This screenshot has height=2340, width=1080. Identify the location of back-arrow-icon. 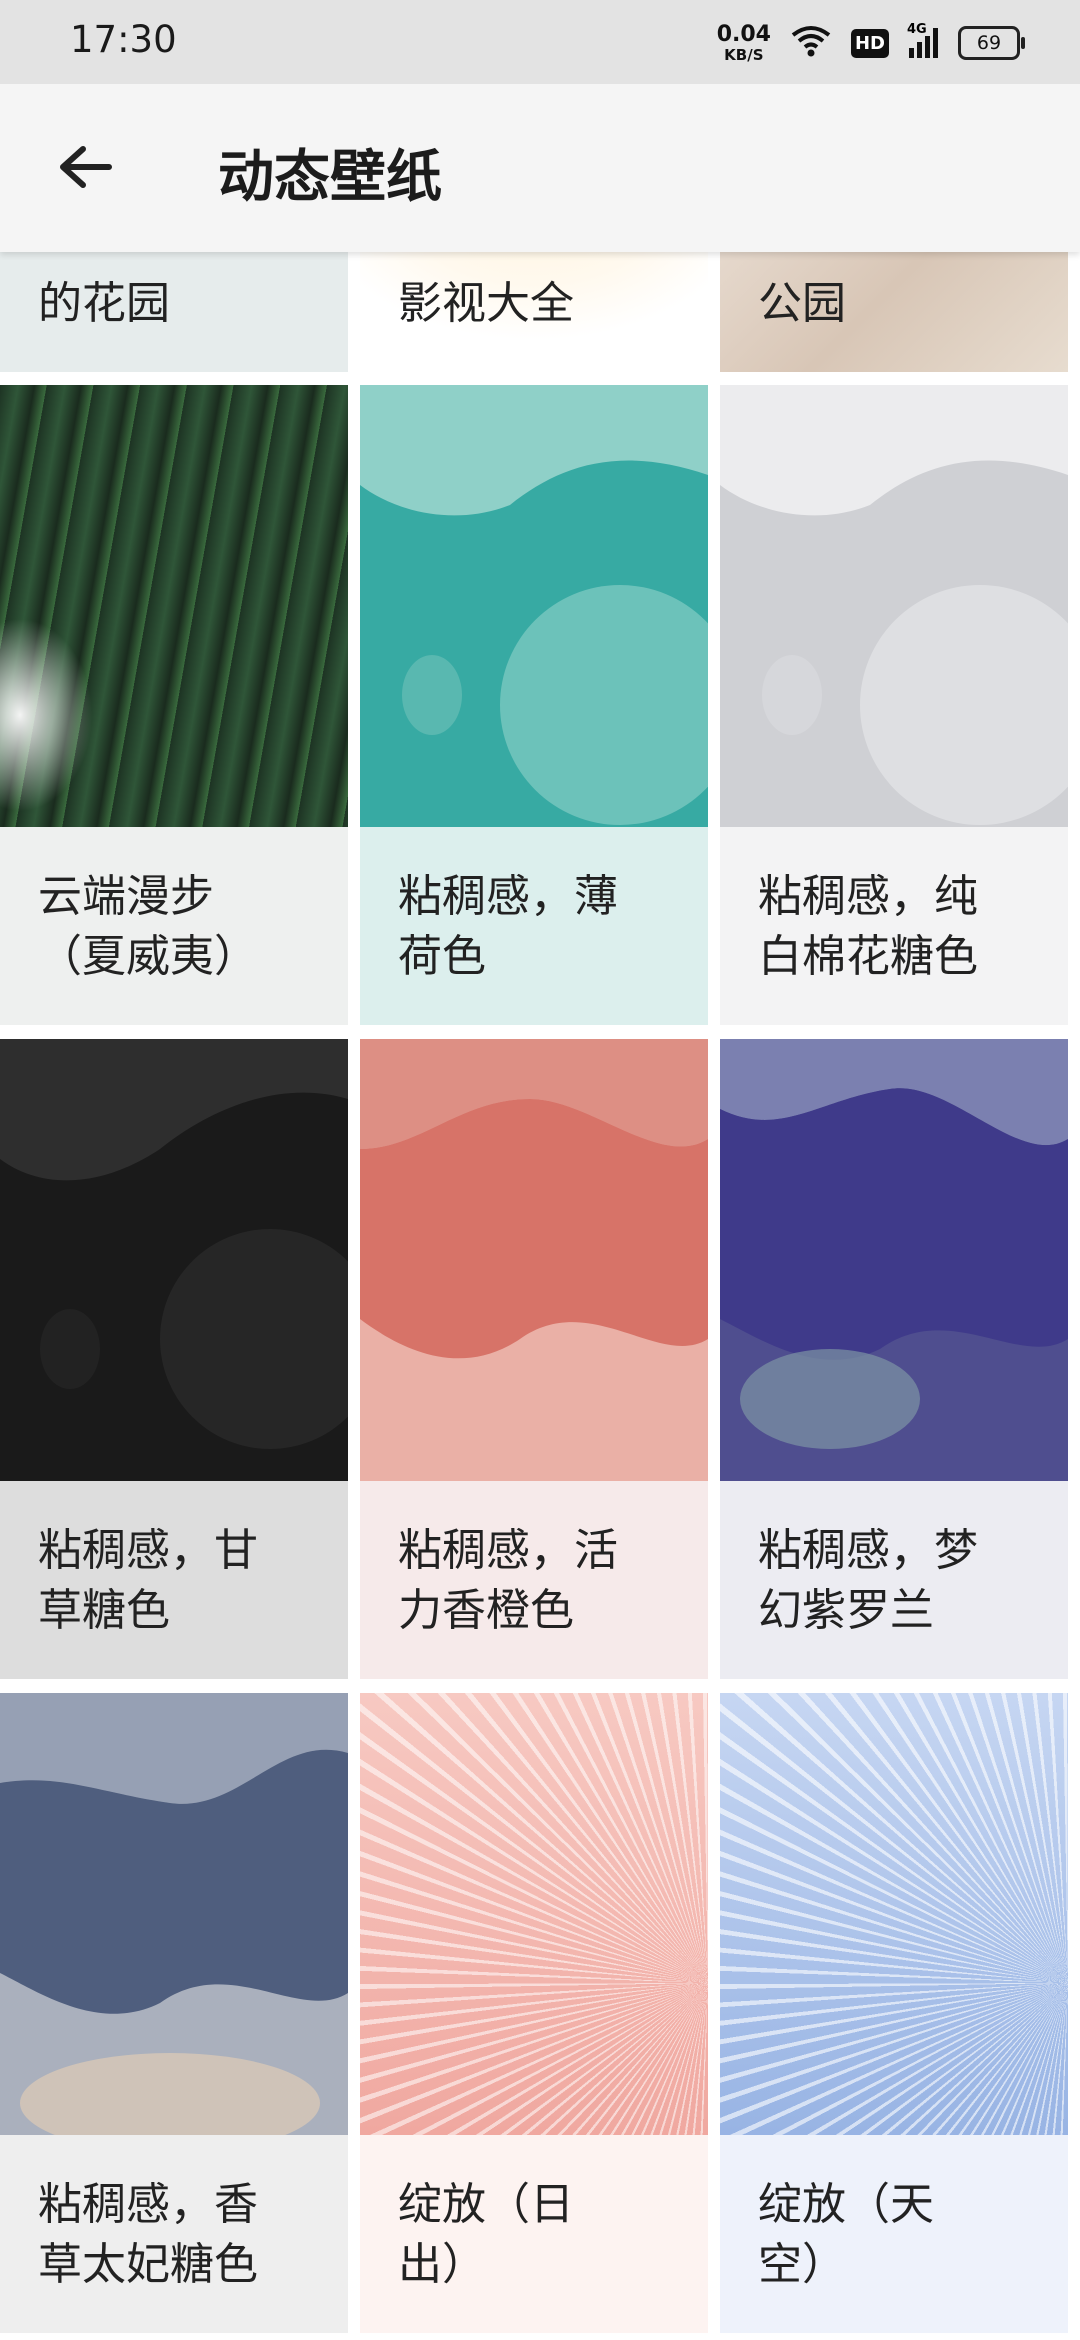
(85, 169).